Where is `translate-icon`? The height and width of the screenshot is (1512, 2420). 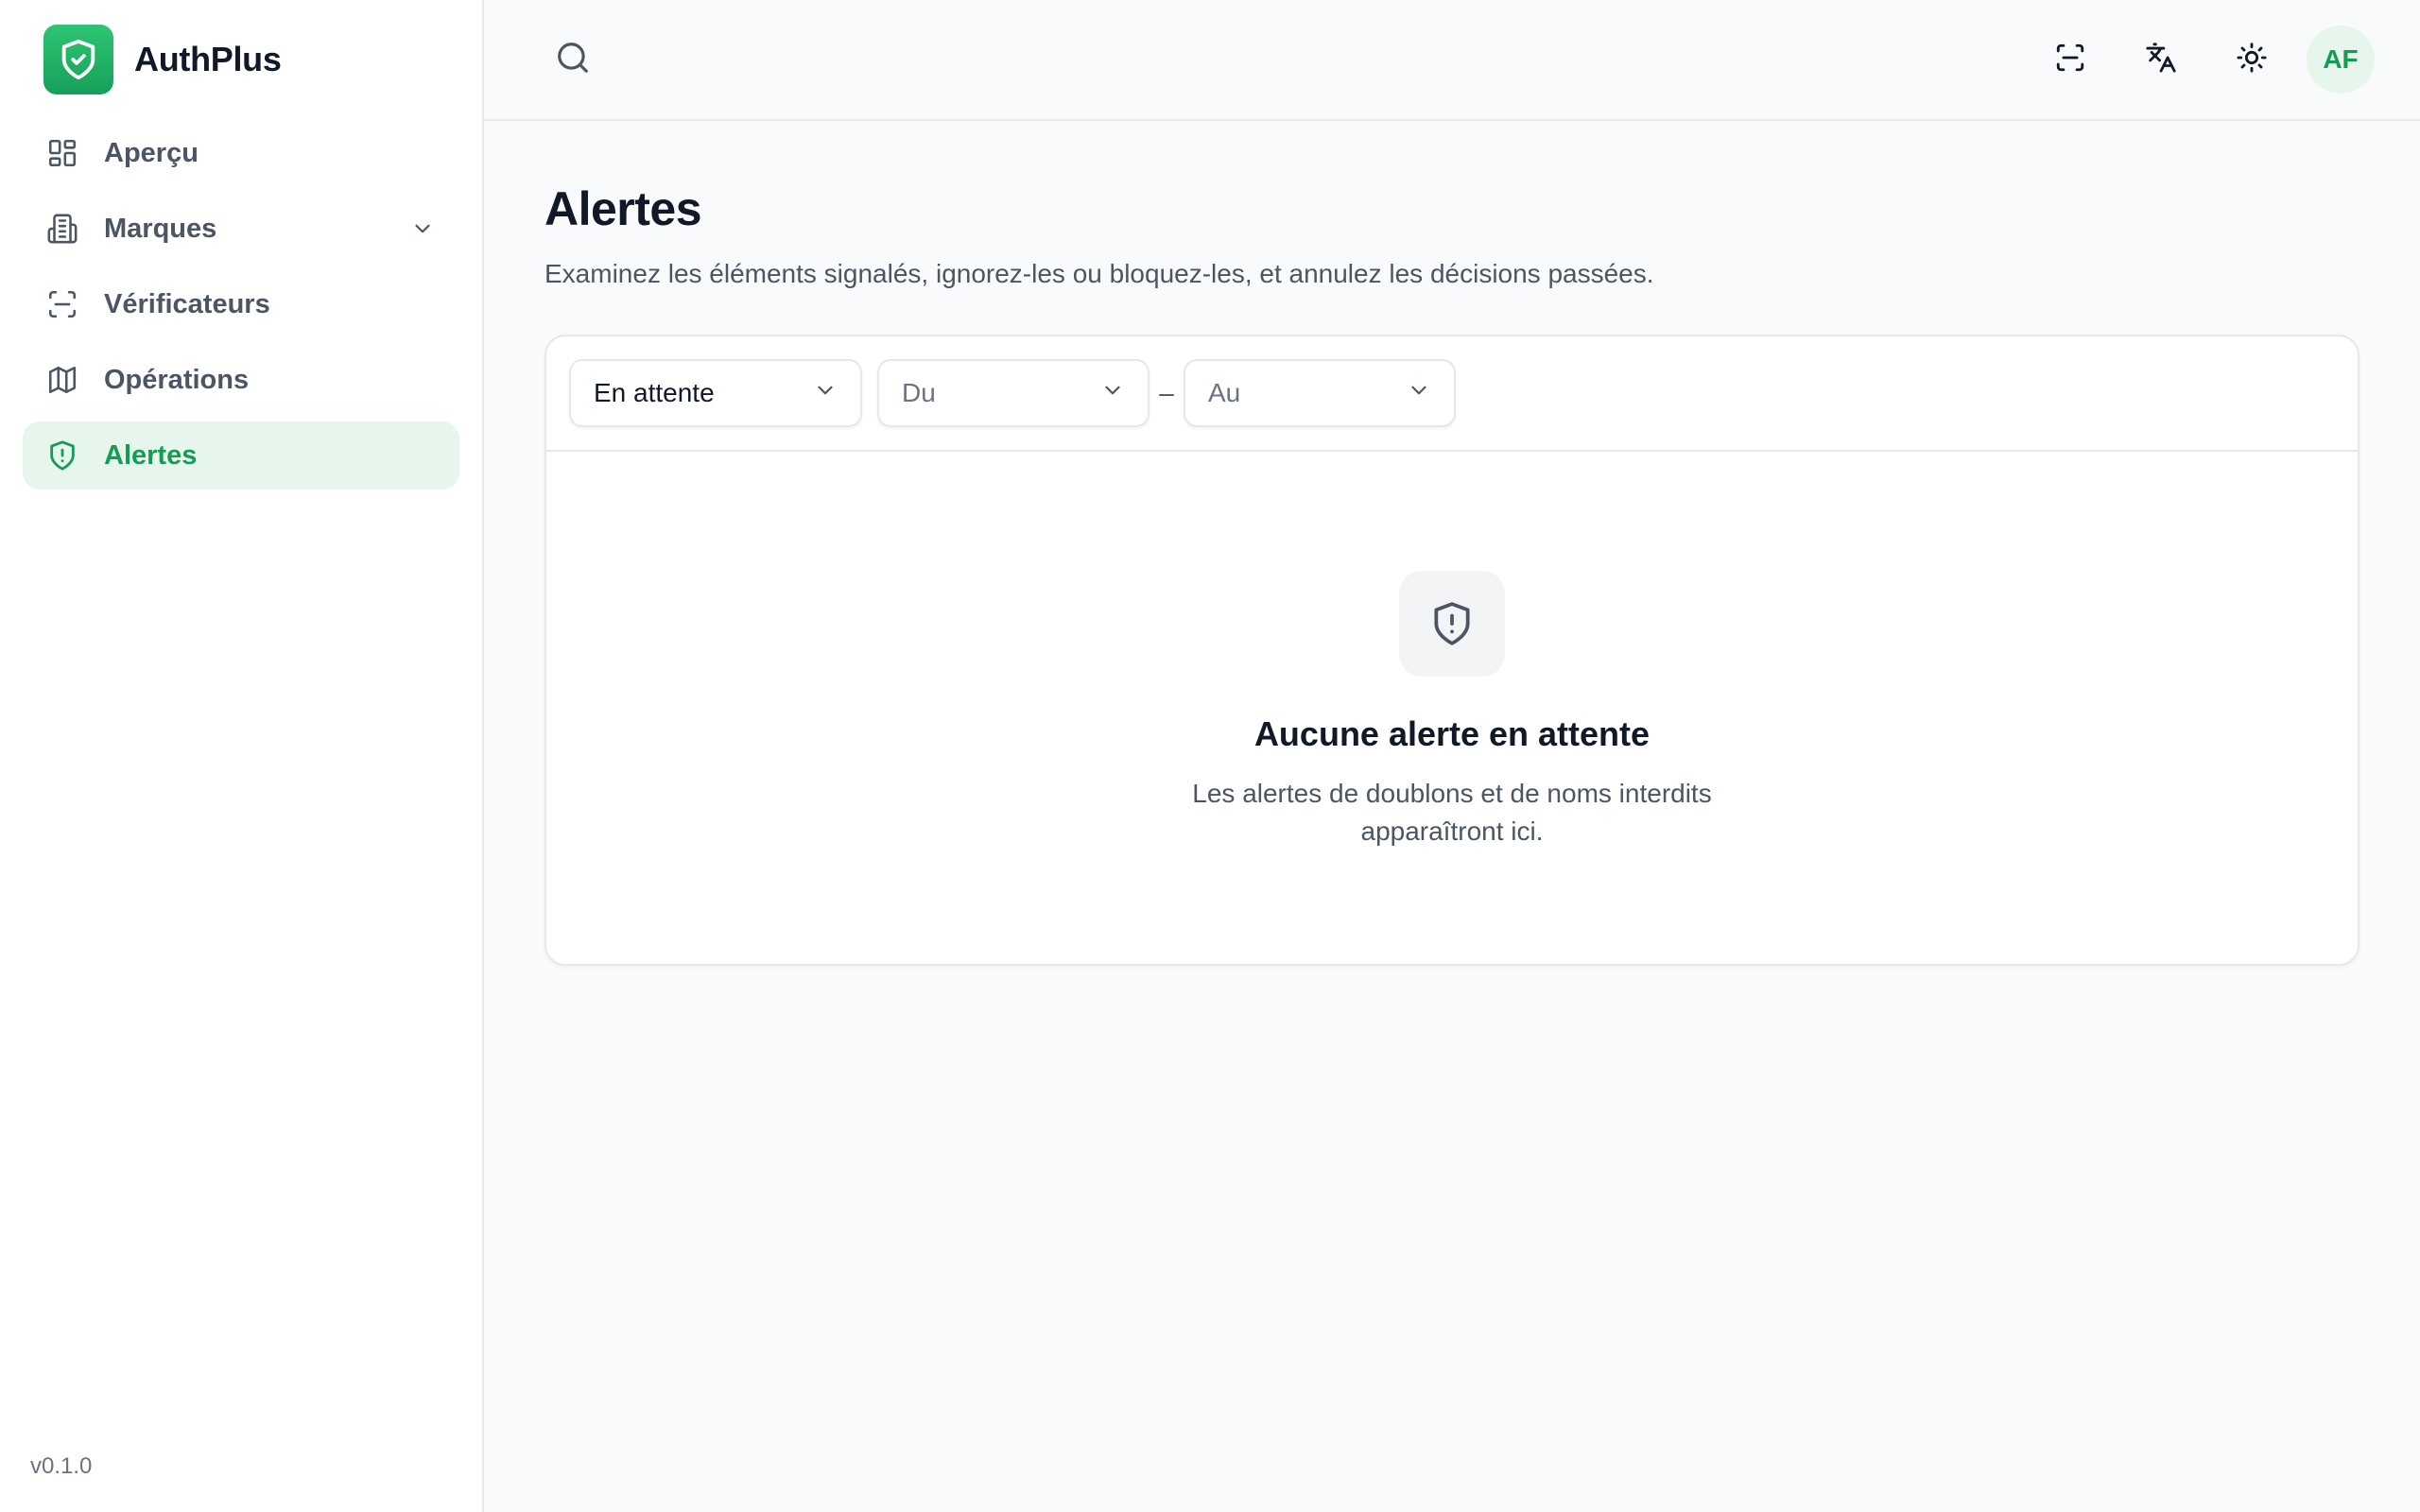 translate-icon is located at coordinates (2161, 60).